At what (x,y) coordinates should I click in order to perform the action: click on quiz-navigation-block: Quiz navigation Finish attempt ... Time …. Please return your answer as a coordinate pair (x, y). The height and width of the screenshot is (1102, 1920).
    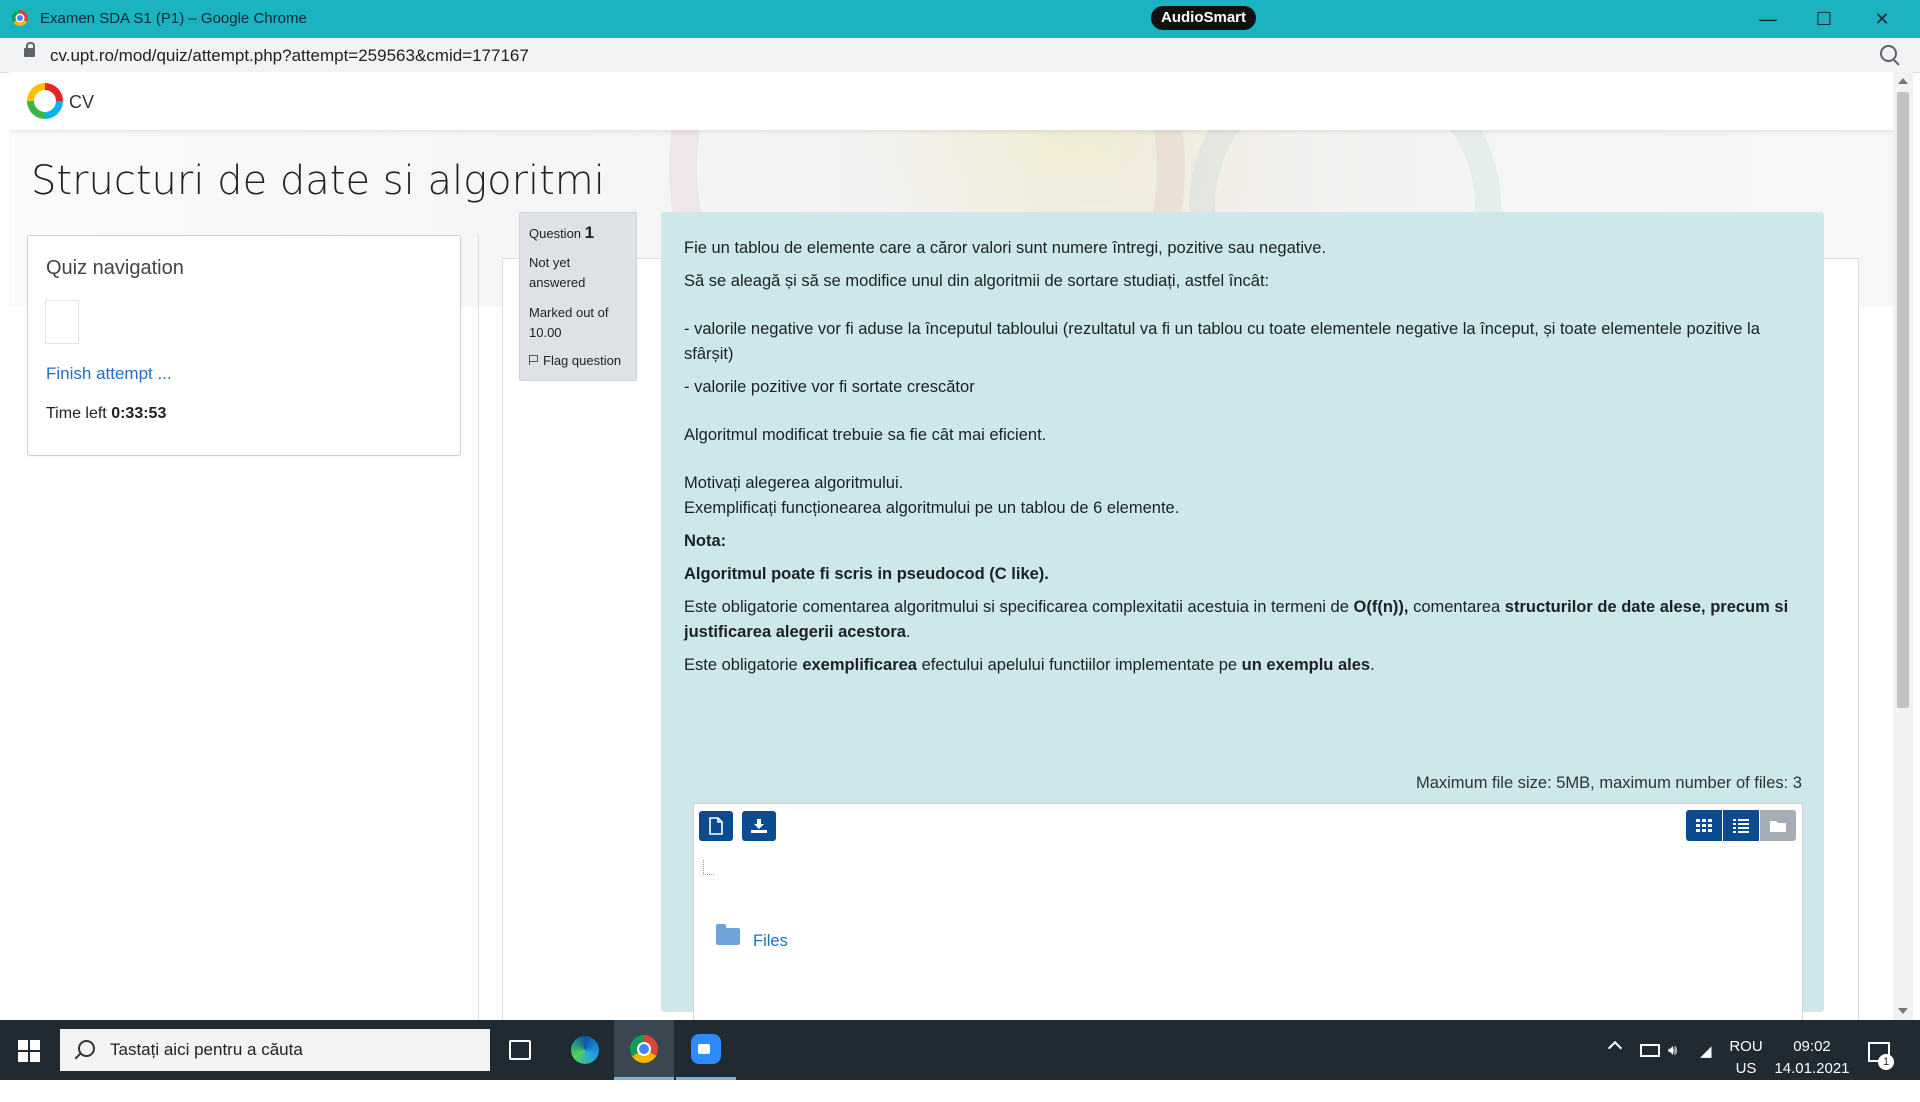
    Looking at the image, I should click on (244, 345).